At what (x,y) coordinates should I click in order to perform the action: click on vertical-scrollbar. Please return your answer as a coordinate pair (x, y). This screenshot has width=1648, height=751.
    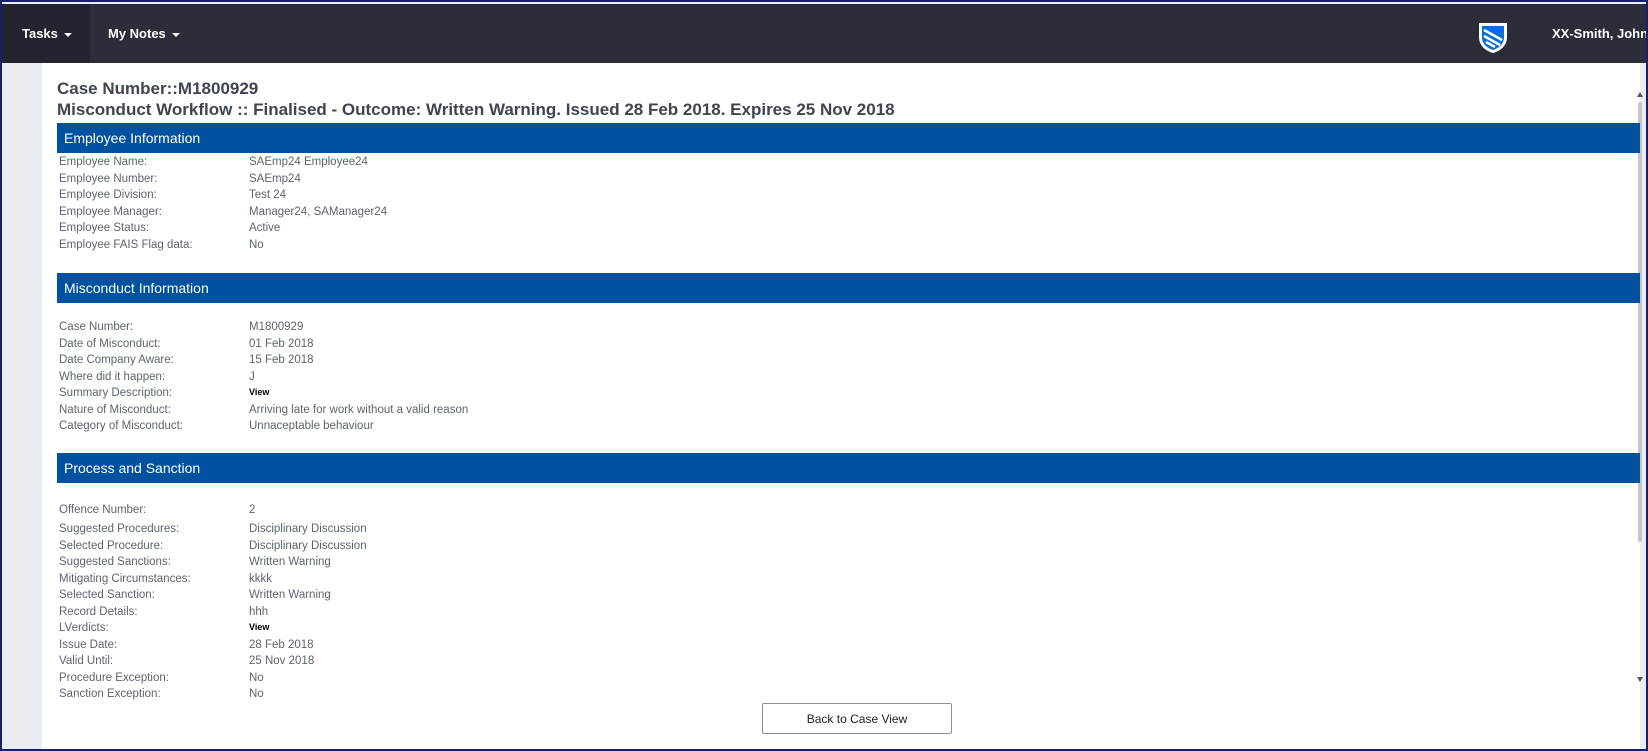
    Looking at the image, I should click on (1640, 387).